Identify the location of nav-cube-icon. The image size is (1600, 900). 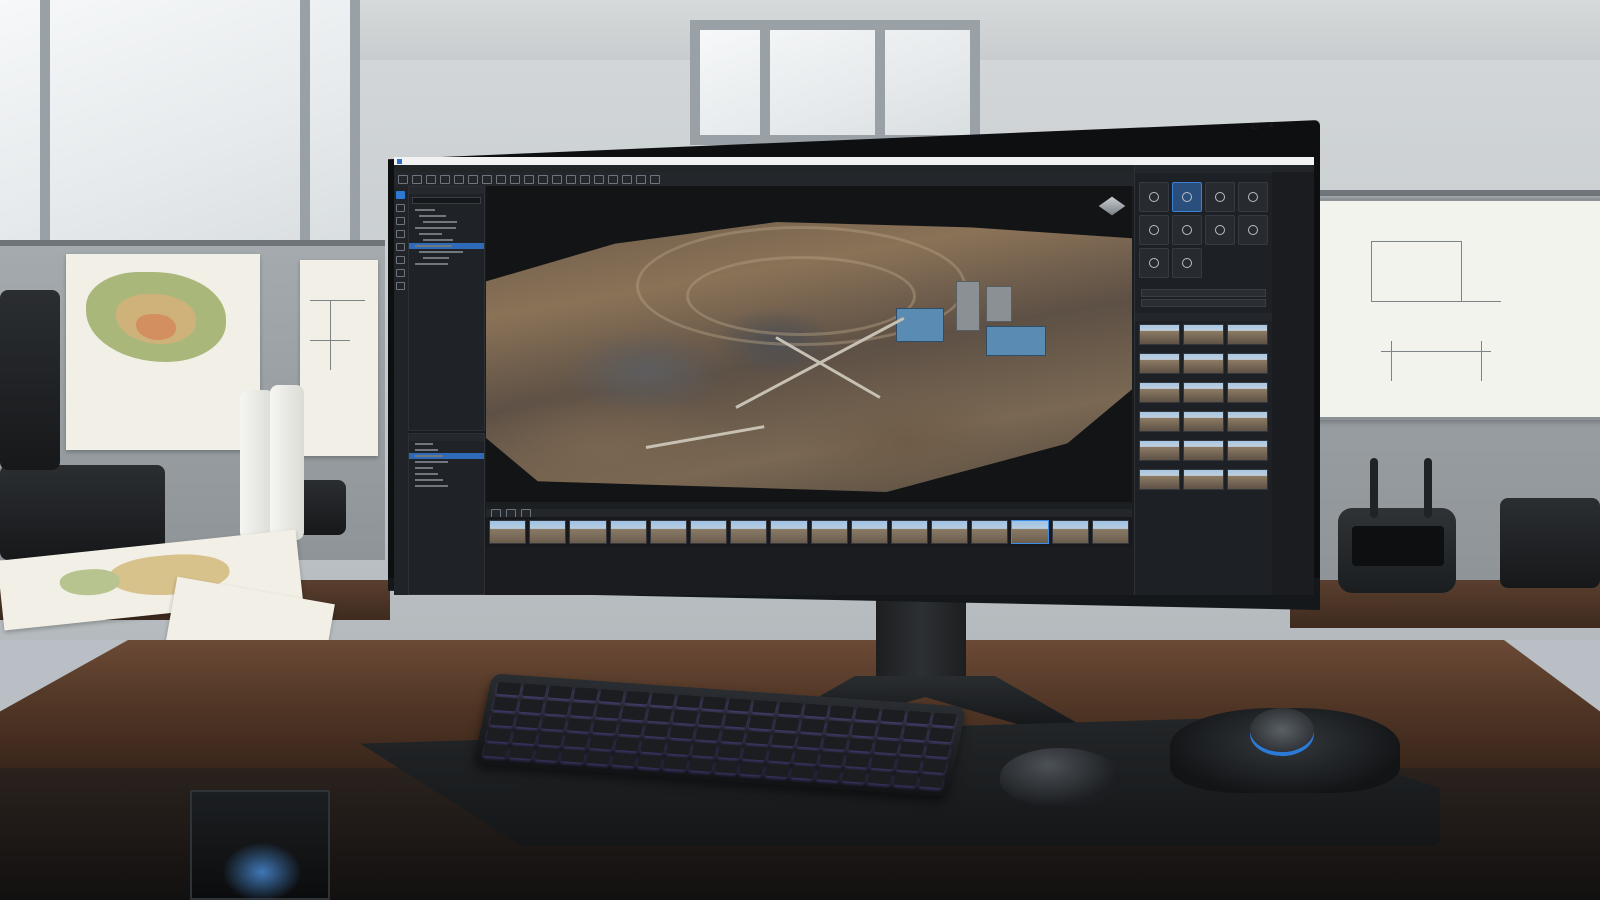
(1112, 206).